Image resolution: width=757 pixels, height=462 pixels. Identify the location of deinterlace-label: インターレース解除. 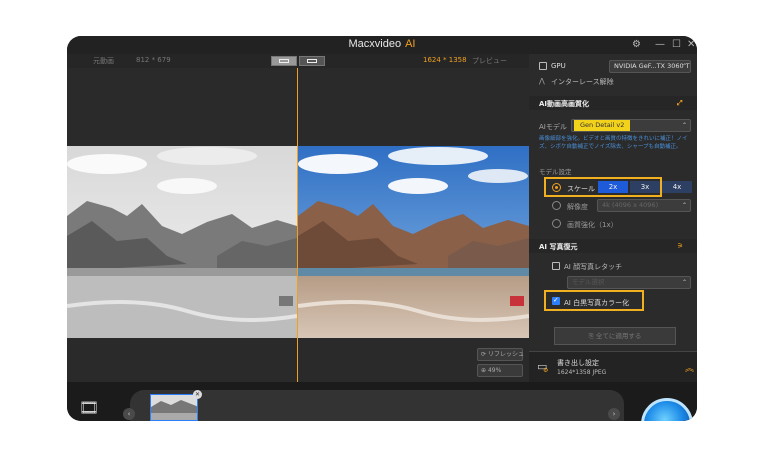
(582, 82).